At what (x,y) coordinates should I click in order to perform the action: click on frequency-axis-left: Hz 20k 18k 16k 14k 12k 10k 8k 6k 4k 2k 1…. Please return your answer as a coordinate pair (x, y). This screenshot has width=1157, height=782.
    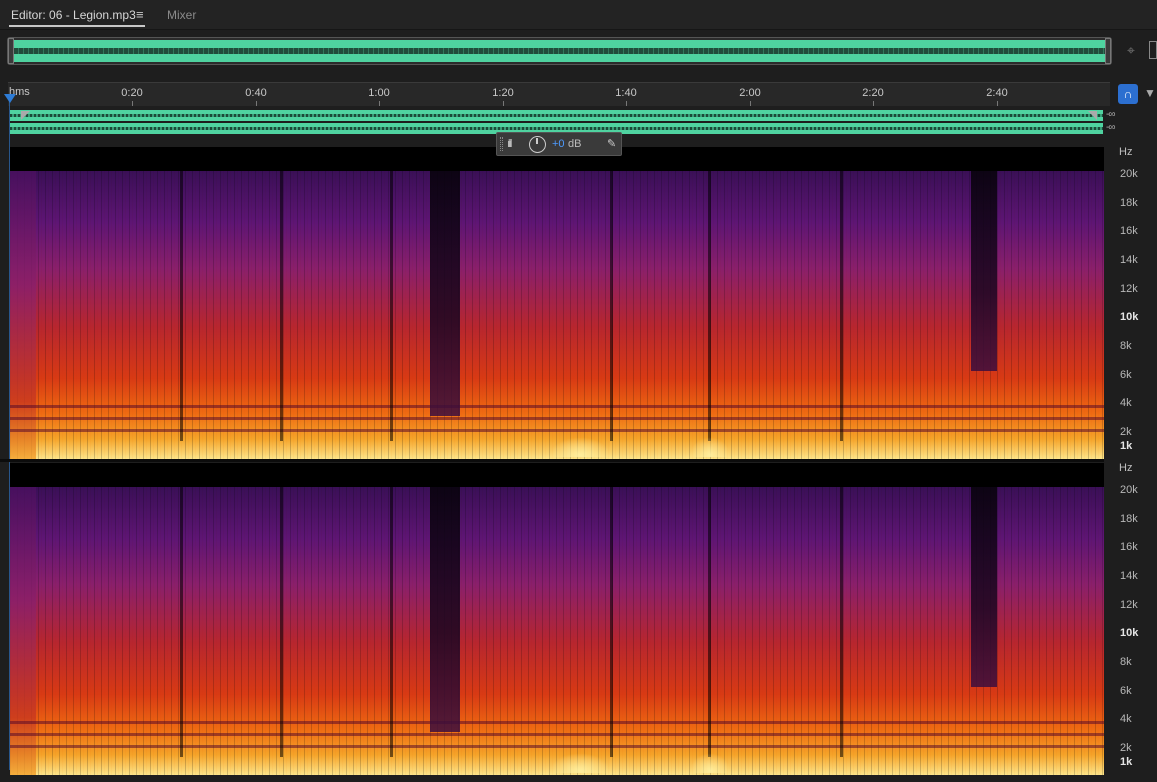
    Looking at the image, I should click on (1130, 302).